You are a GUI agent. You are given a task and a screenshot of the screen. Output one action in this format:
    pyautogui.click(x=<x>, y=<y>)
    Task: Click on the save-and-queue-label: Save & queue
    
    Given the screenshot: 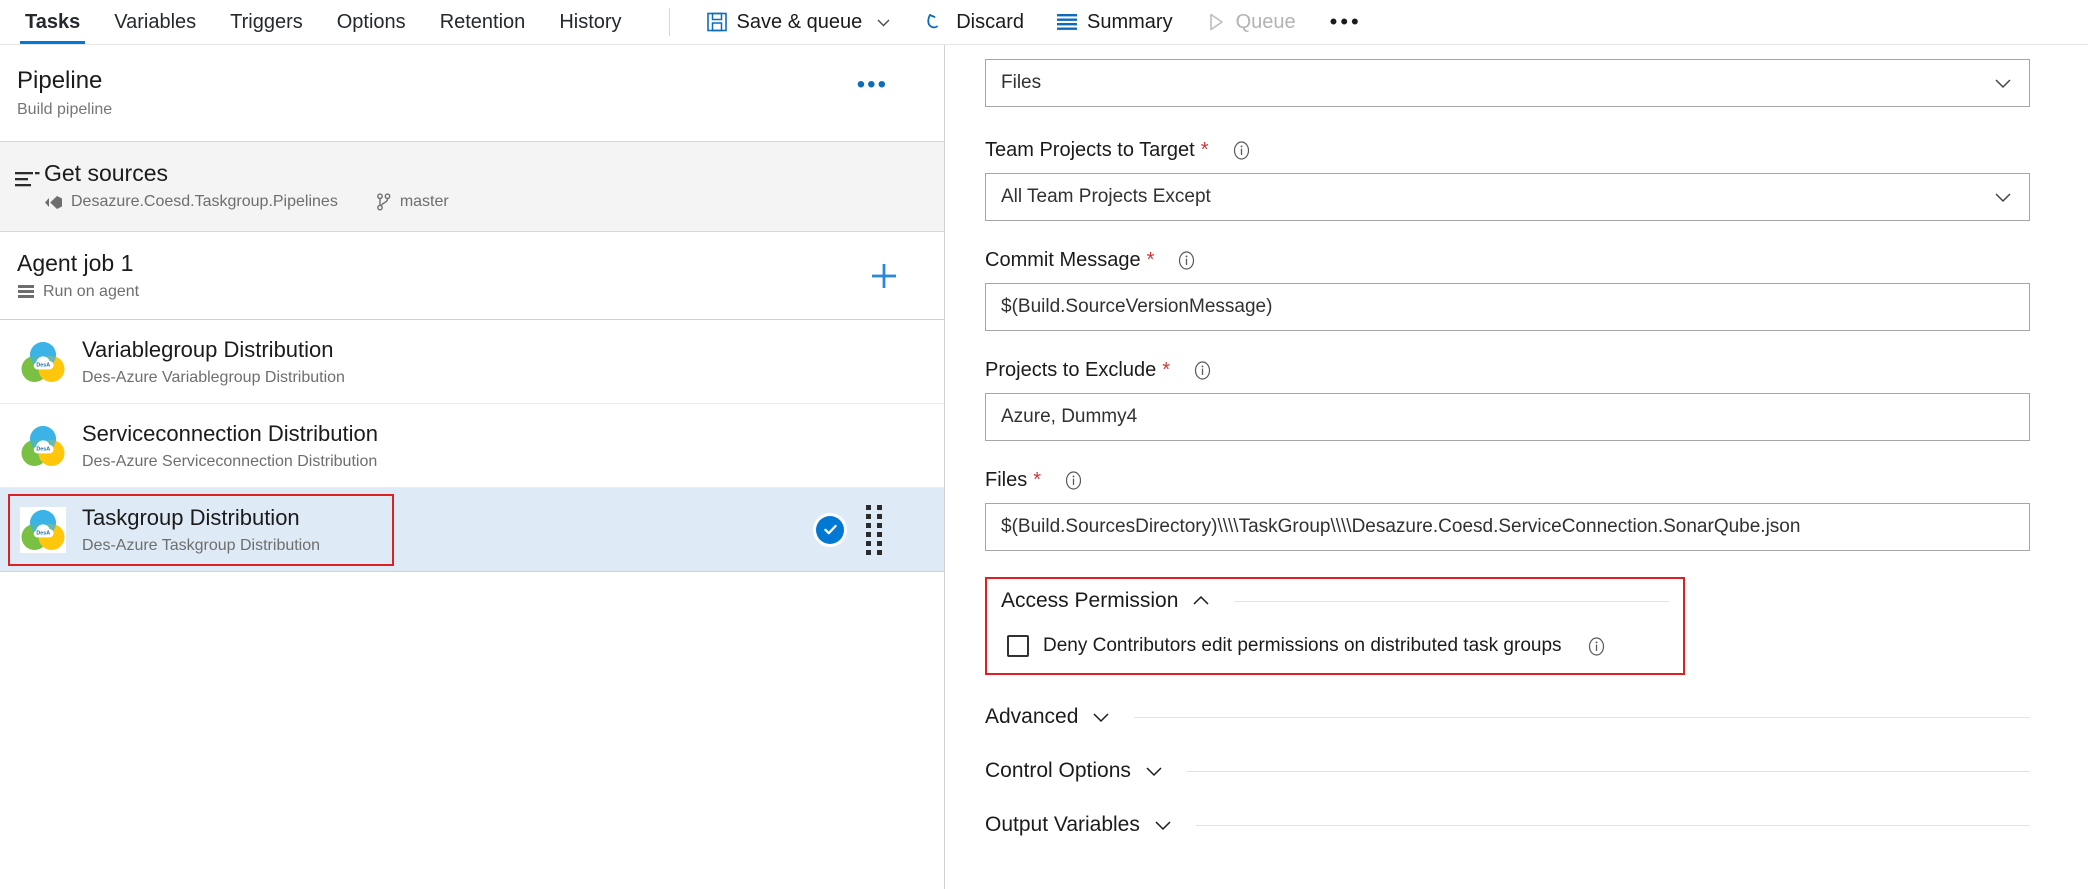 What is the action you would take?
    pyautogui.click(x=799, y=21)
    